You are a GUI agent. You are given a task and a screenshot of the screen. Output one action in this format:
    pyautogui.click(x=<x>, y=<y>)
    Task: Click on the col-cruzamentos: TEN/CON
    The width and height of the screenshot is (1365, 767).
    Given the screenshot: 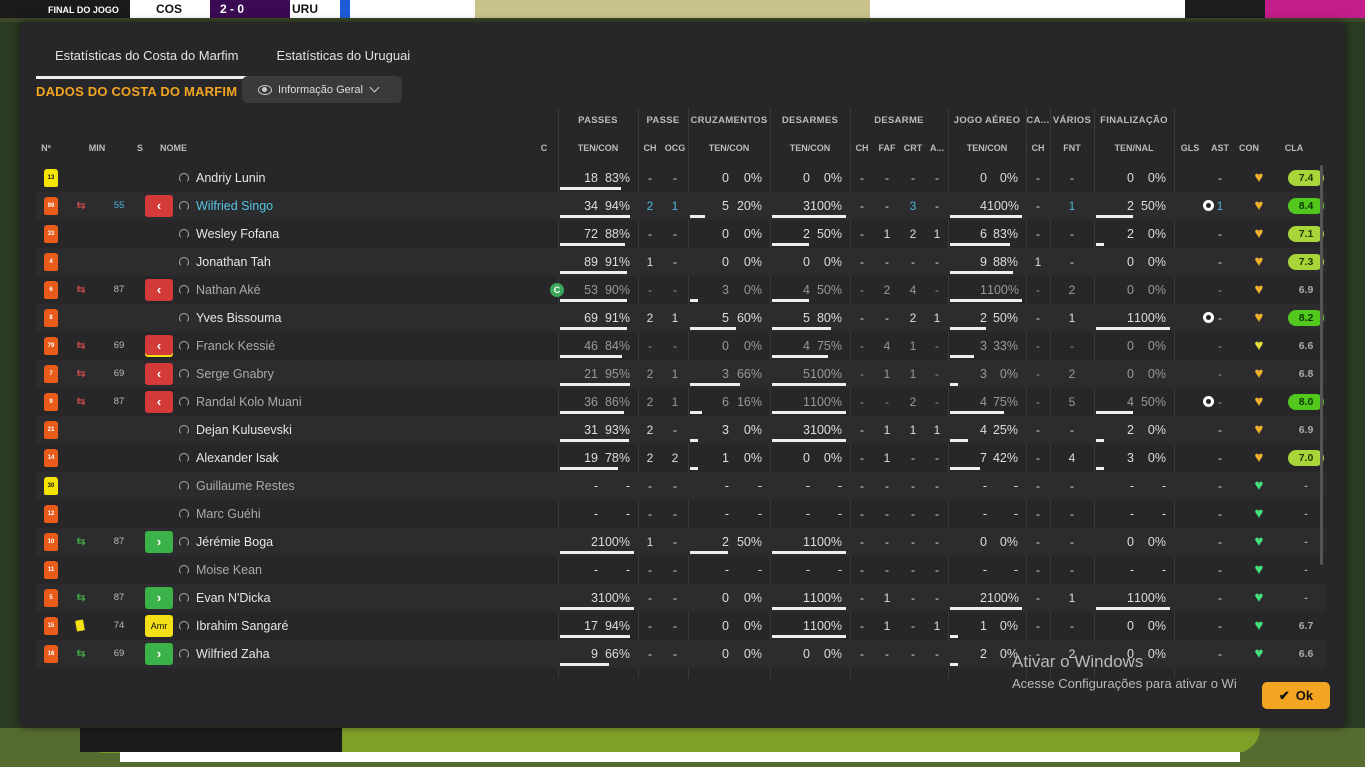 What is the action you would take?
    pyautogui.click(x=729, y=148)
    